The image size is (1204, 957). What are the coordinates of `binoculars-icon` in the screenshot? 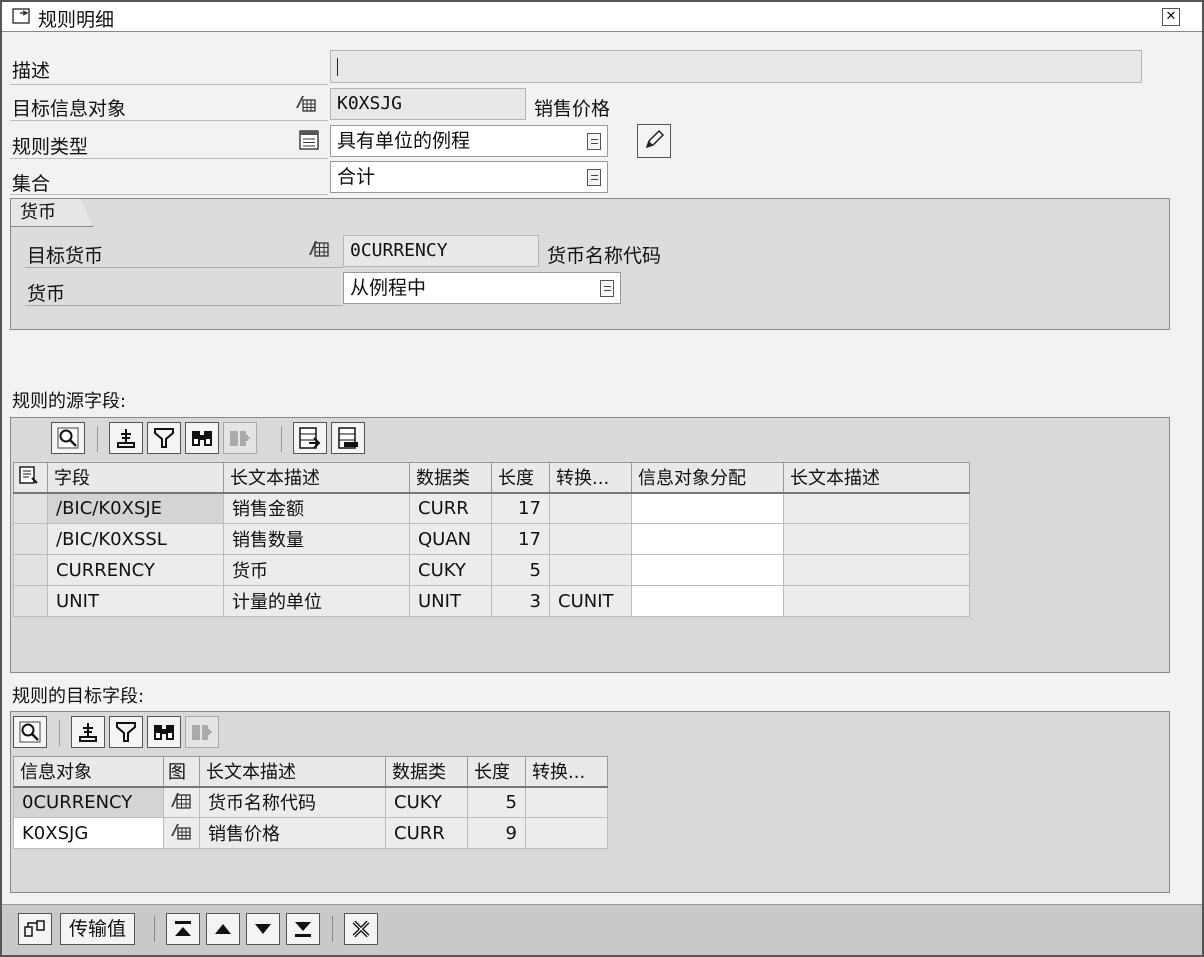 It's located at (202, 438).